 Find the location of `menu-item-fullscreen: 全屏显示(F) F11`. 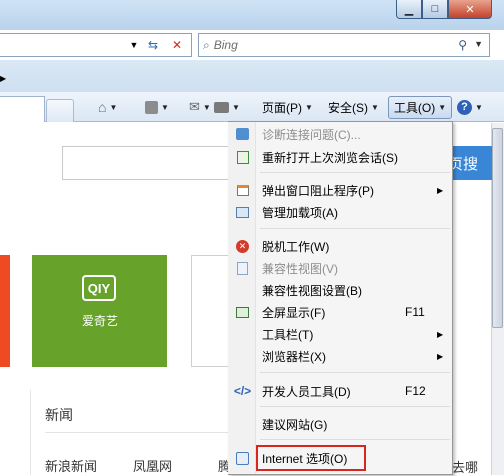

menu-item-fullscreen: 全屏显示(F) F11 is located at coordinates (340, 312).